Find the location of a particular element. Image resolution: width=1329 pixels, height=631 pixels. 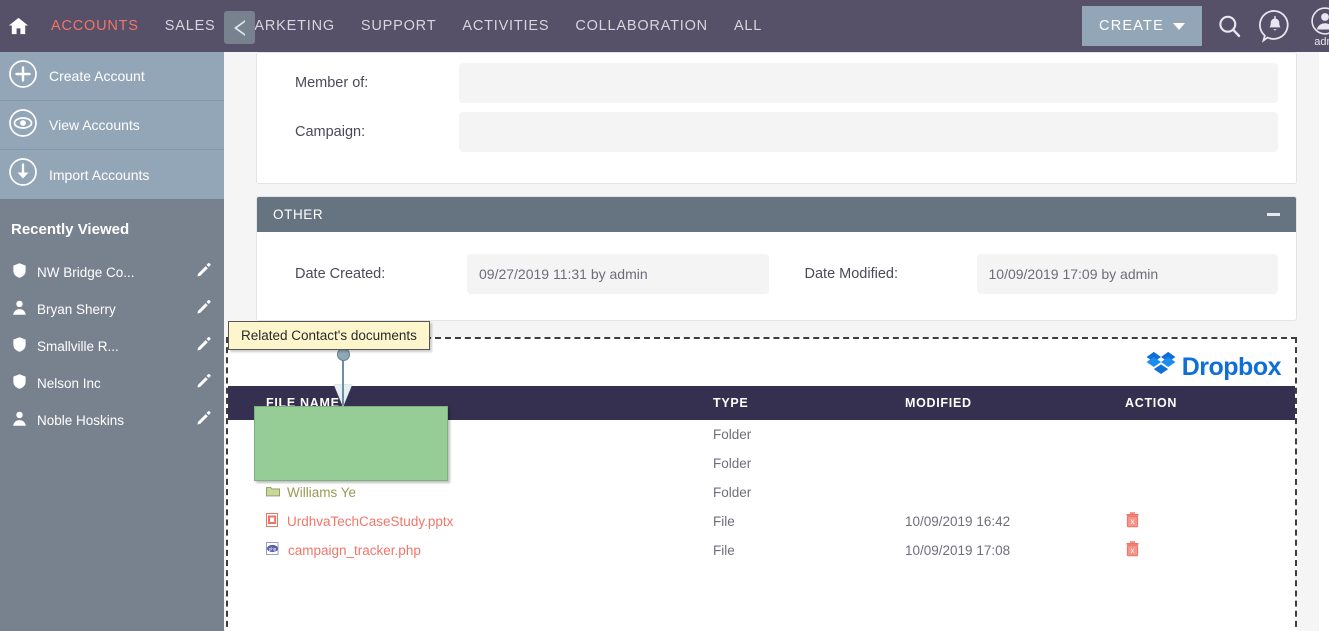

sidebar-item-label: View Accounts is located at coordinates (94, 125).